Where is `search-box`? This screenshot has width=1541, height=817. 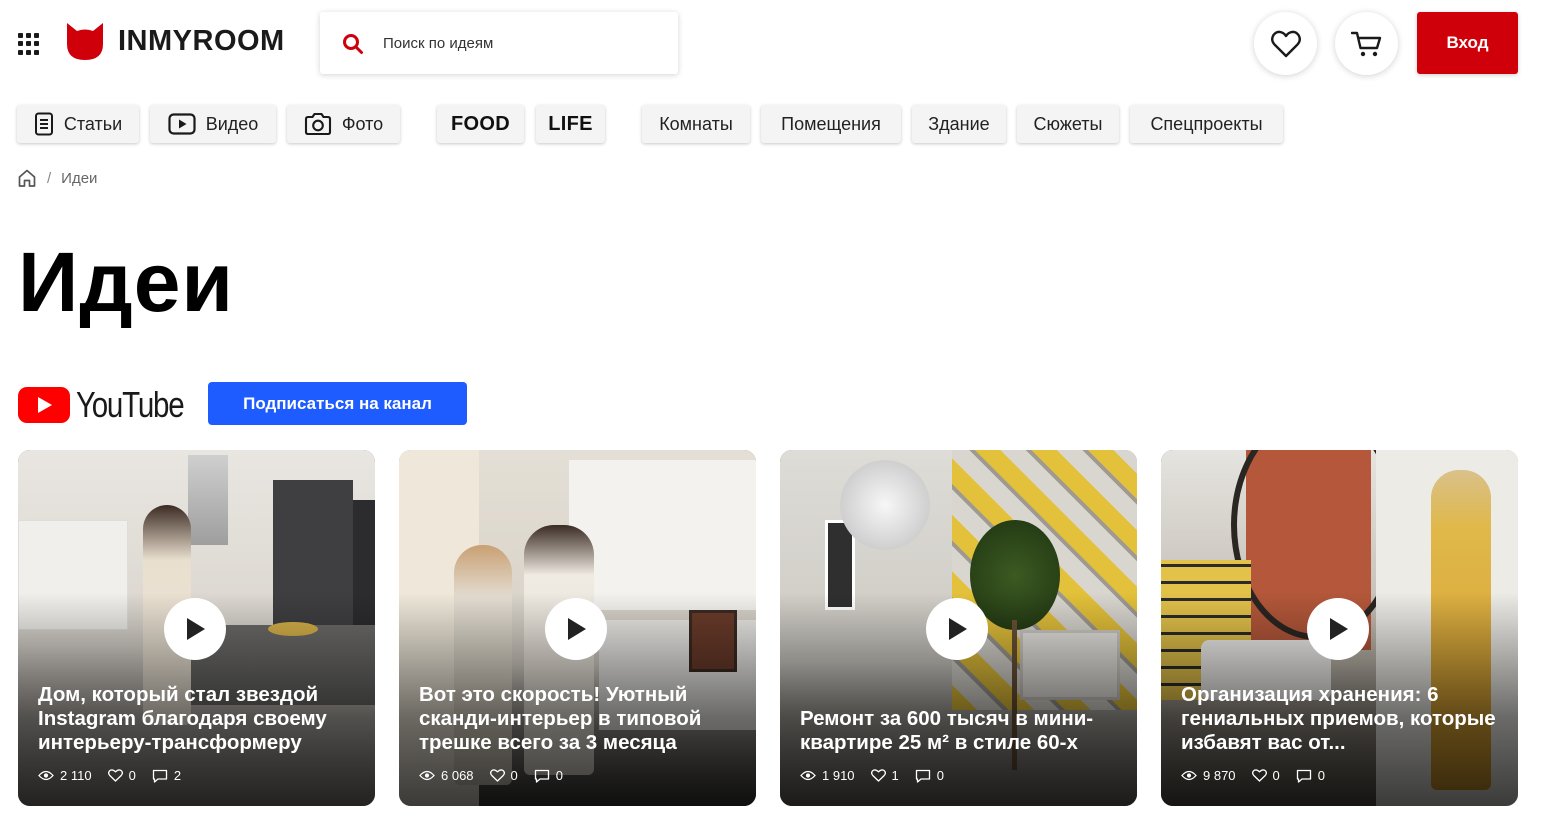 search-box is located at coordinates (499, 43).